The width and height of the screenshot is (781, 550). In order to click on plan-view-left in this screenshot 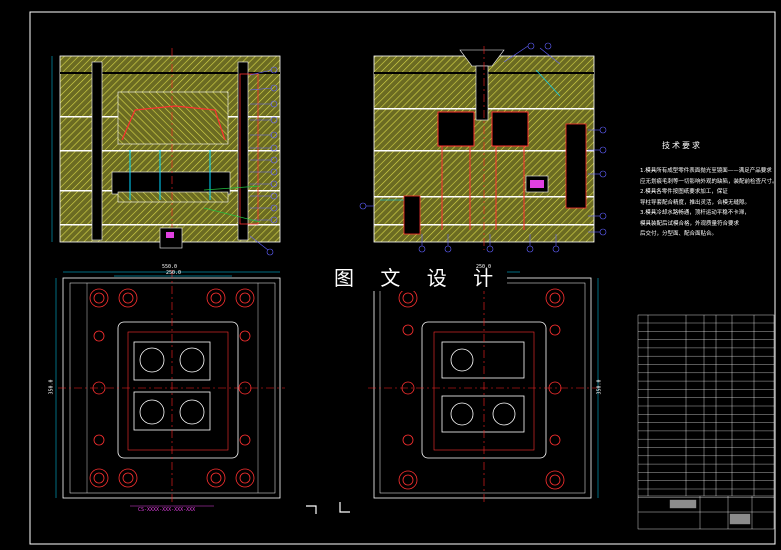, I will do `click(170, 388)`.